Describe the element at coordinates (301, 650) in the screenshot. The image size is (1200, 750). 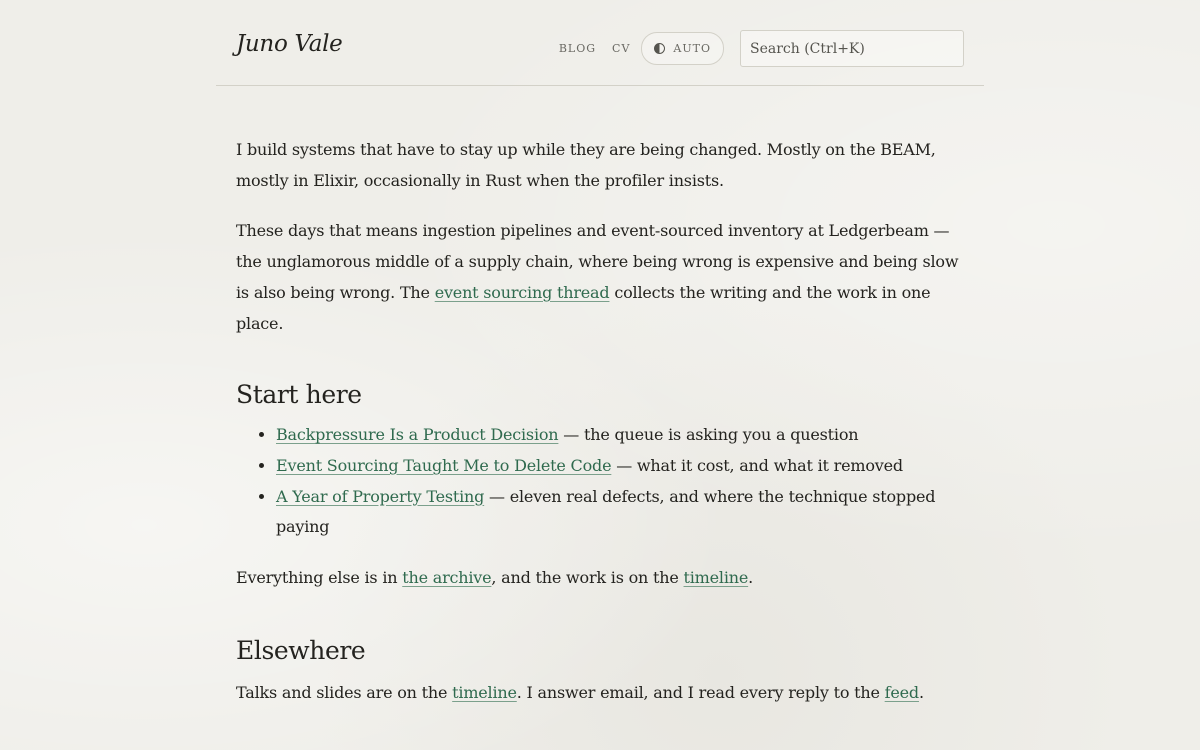
I see `elsewhere-heading: Elsewhere` at that location.